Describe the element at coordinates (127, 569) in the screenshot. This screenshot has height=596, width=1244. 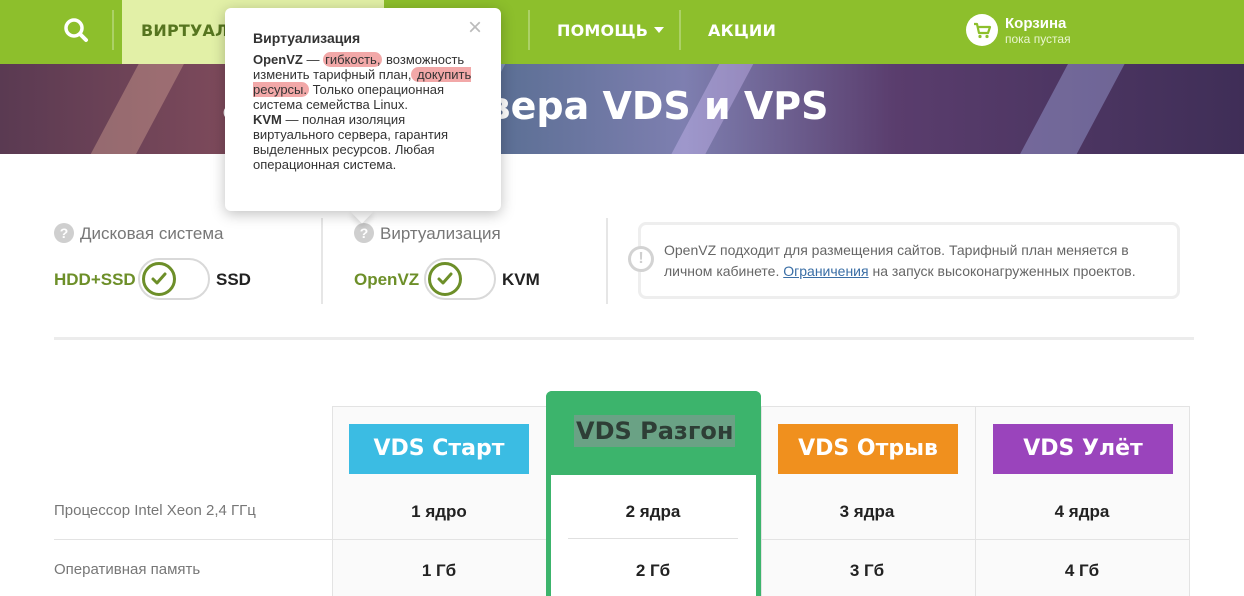
I see `row-label-ram: Оперативная память` at that location.